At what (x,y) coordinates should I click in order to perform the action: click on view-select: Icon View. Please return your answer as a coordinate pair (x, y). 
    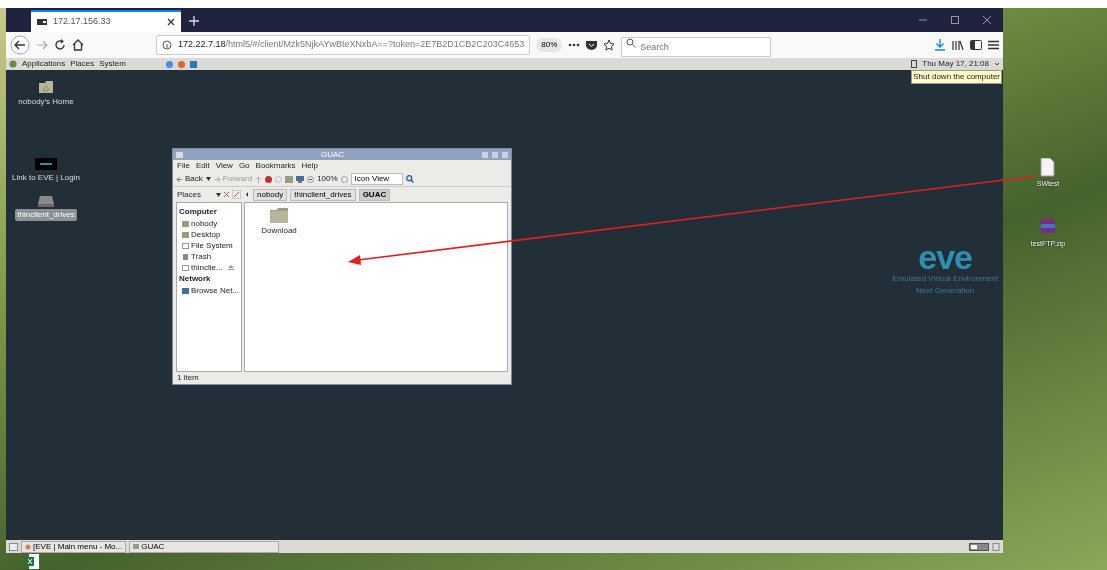
    Looking at the image, I should click on (376, 179).